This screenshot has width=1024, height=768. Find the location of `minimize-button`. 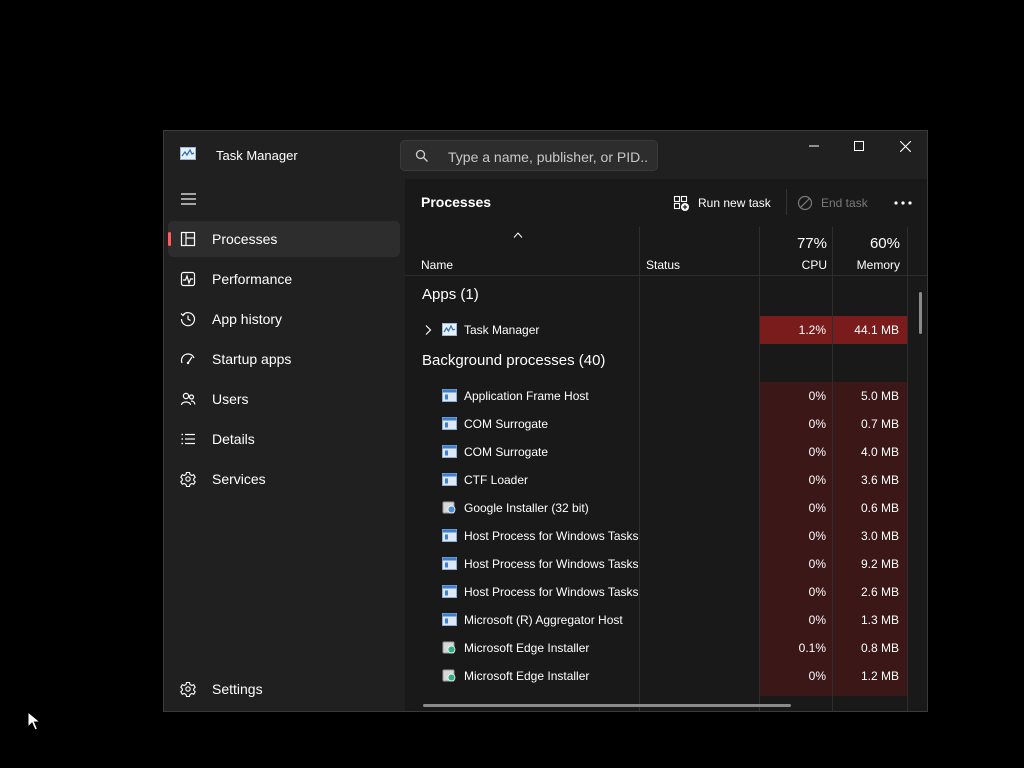

minimize-button is located at coordinates (814, 146).